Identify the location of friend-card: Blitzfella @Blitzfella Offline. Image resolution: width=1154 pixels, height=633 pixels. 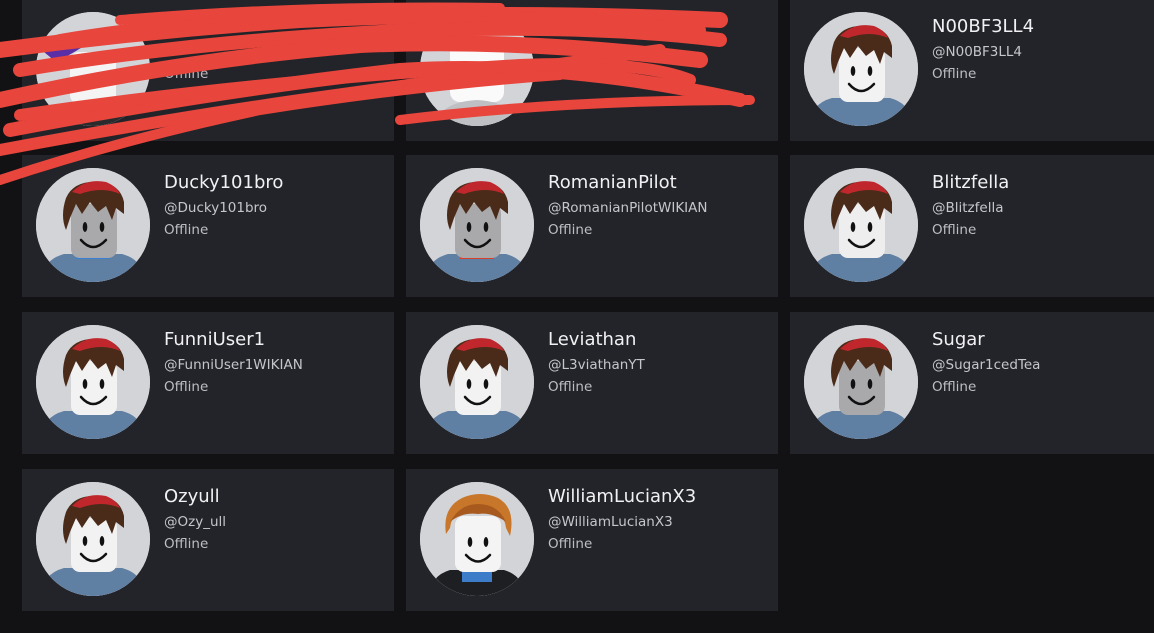
(972, 226).